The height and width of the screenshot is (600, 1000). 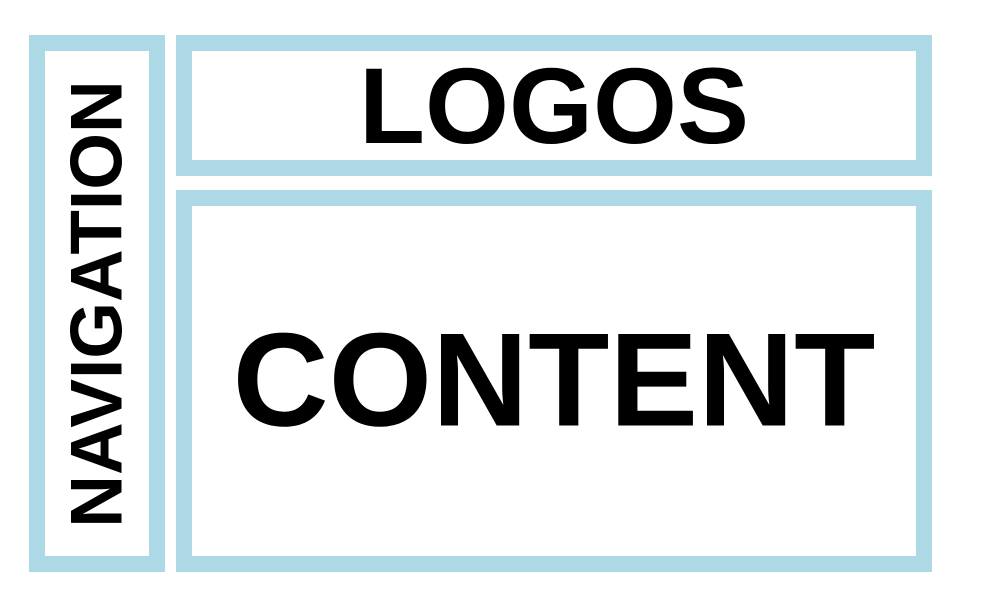 I want to click on navigation-label: NAVIGATION, so click(x=97, y=303).